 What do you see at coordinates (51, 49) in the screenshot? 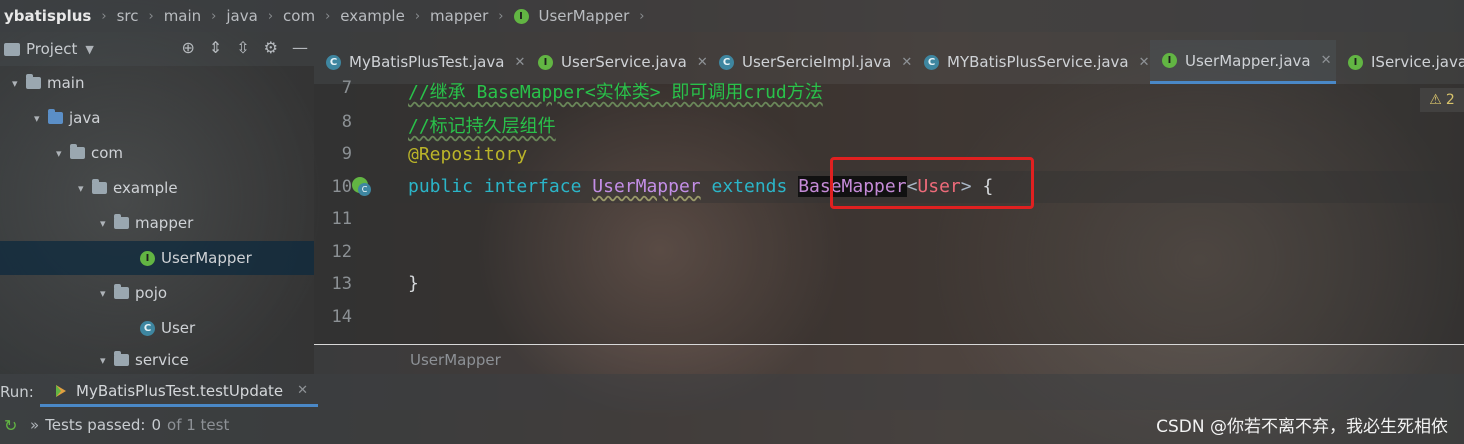
I see `project-view-selector: Project` at bounding box center [51, 49].